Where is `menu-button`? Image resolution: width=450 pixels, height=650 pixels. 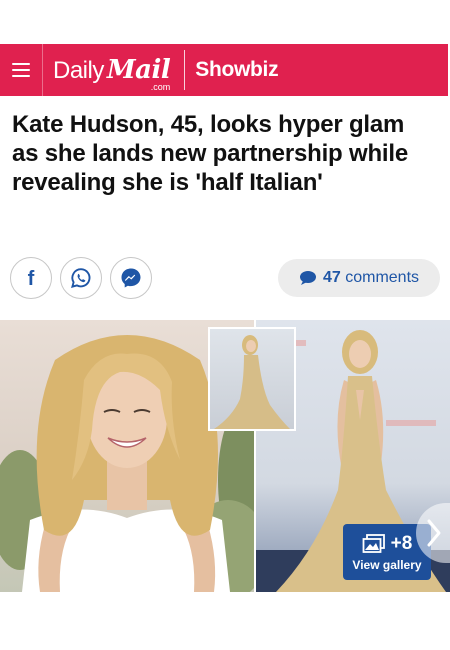 menu-button is located at coordinates (21, 70).